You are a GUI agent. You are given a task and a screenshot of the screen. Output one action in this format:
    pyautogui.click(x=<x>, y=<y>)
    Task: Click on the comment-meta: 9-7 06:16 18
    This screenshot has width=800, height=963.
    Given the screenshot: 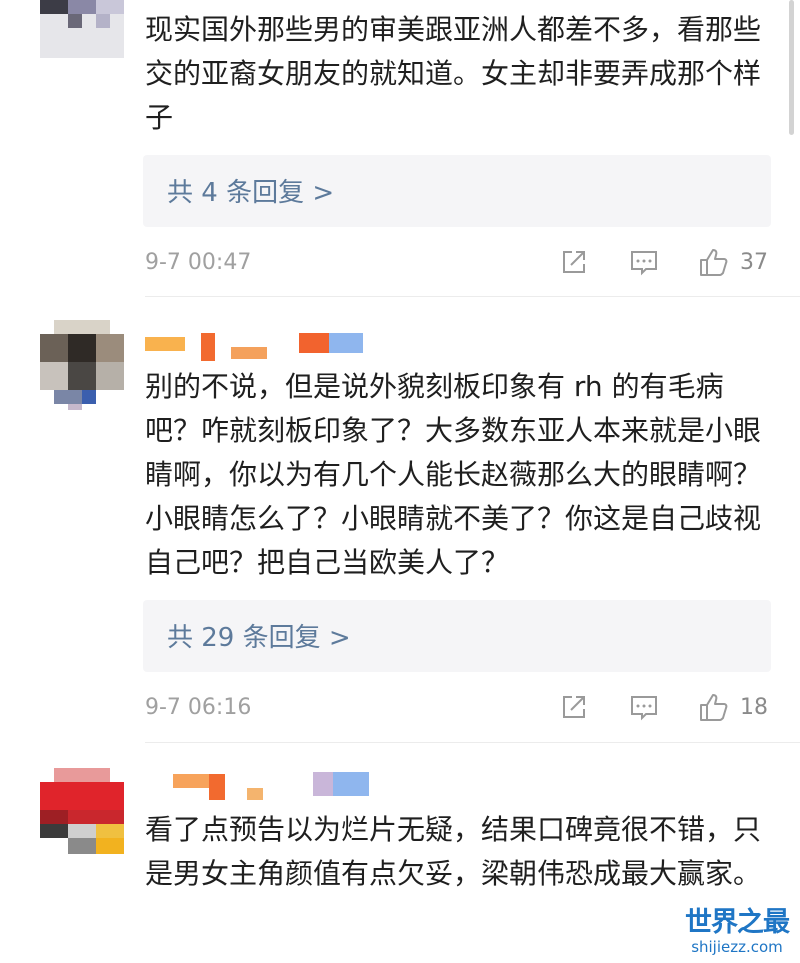 What is the action you would take?
    pyautogui.click(x=460, y=710)
    